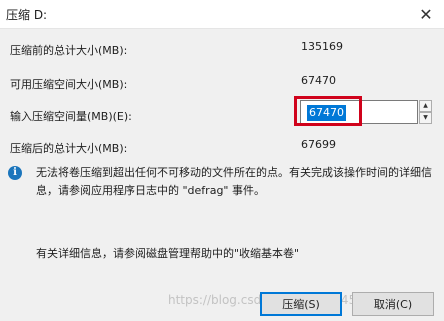 The width and height of the screenshot is (444, 321). I want to click on stepper-down-icon: ▼, so click(425, 118).